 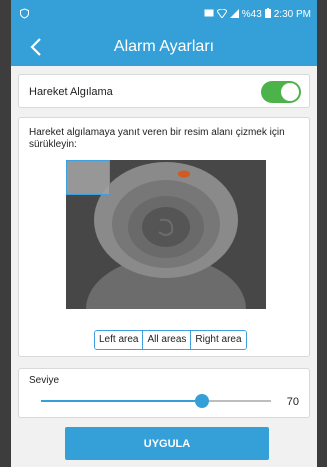 I want to click on toggle-knob, so click(x=290, y=92).